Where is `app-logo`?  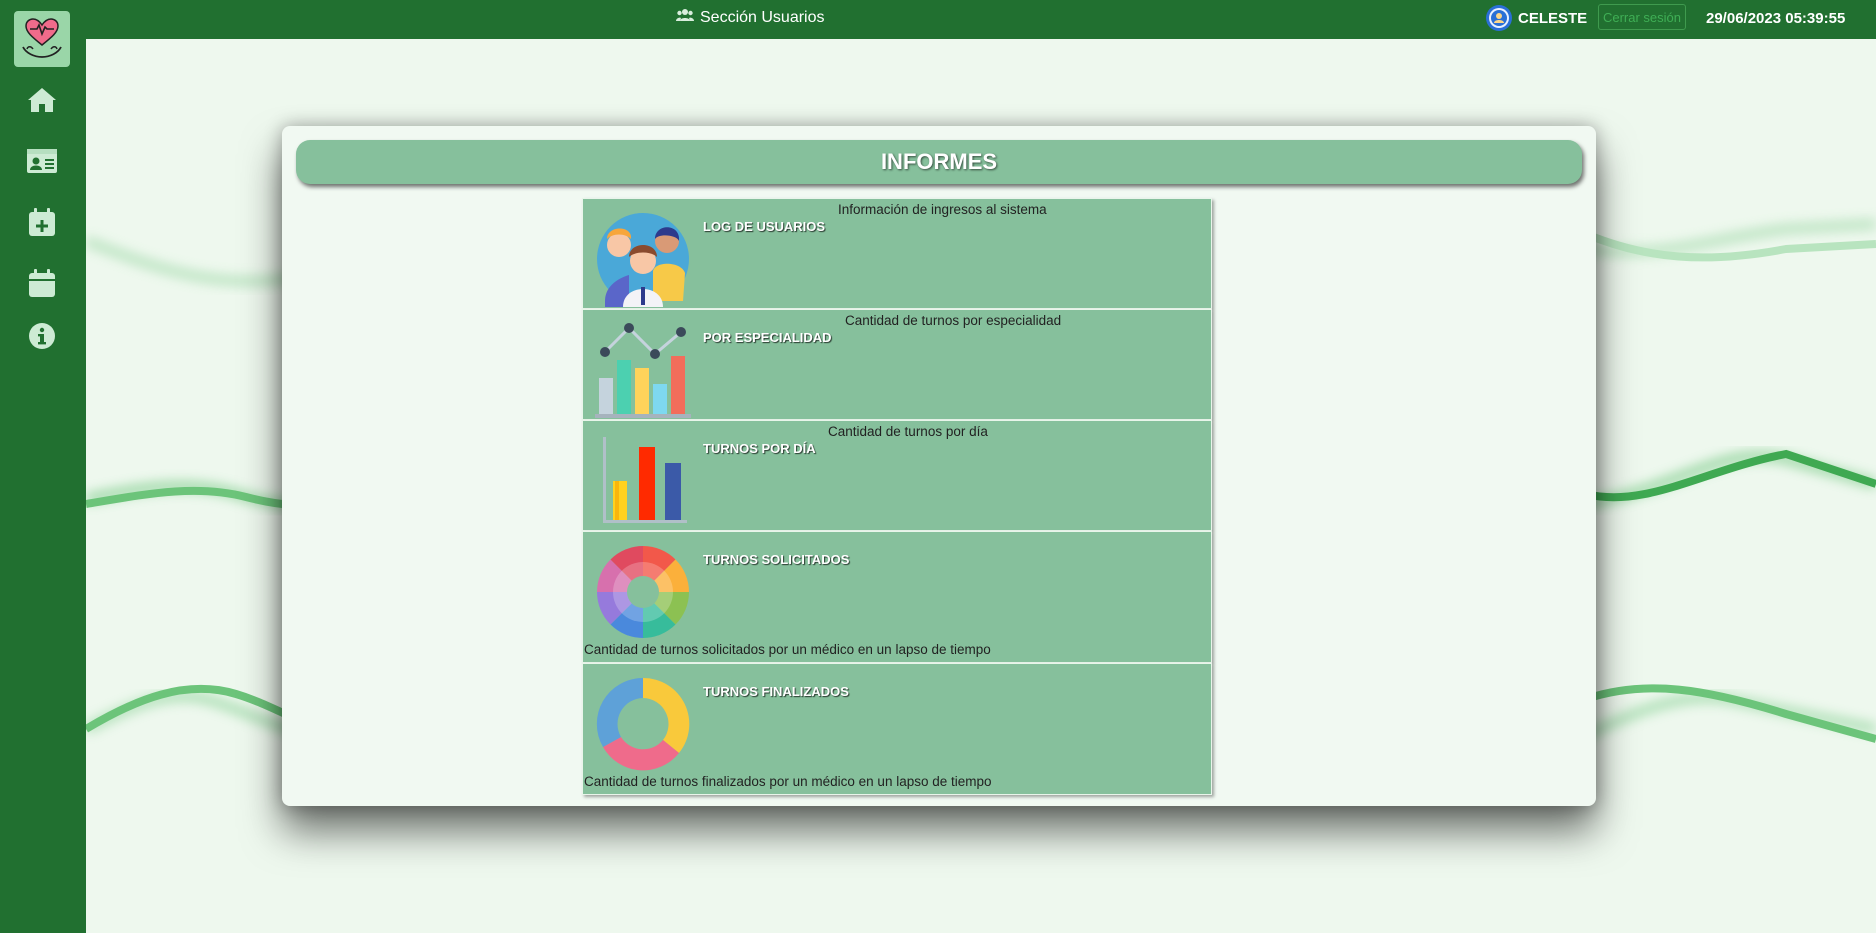 app-logo is located at coordinates (42, 39).